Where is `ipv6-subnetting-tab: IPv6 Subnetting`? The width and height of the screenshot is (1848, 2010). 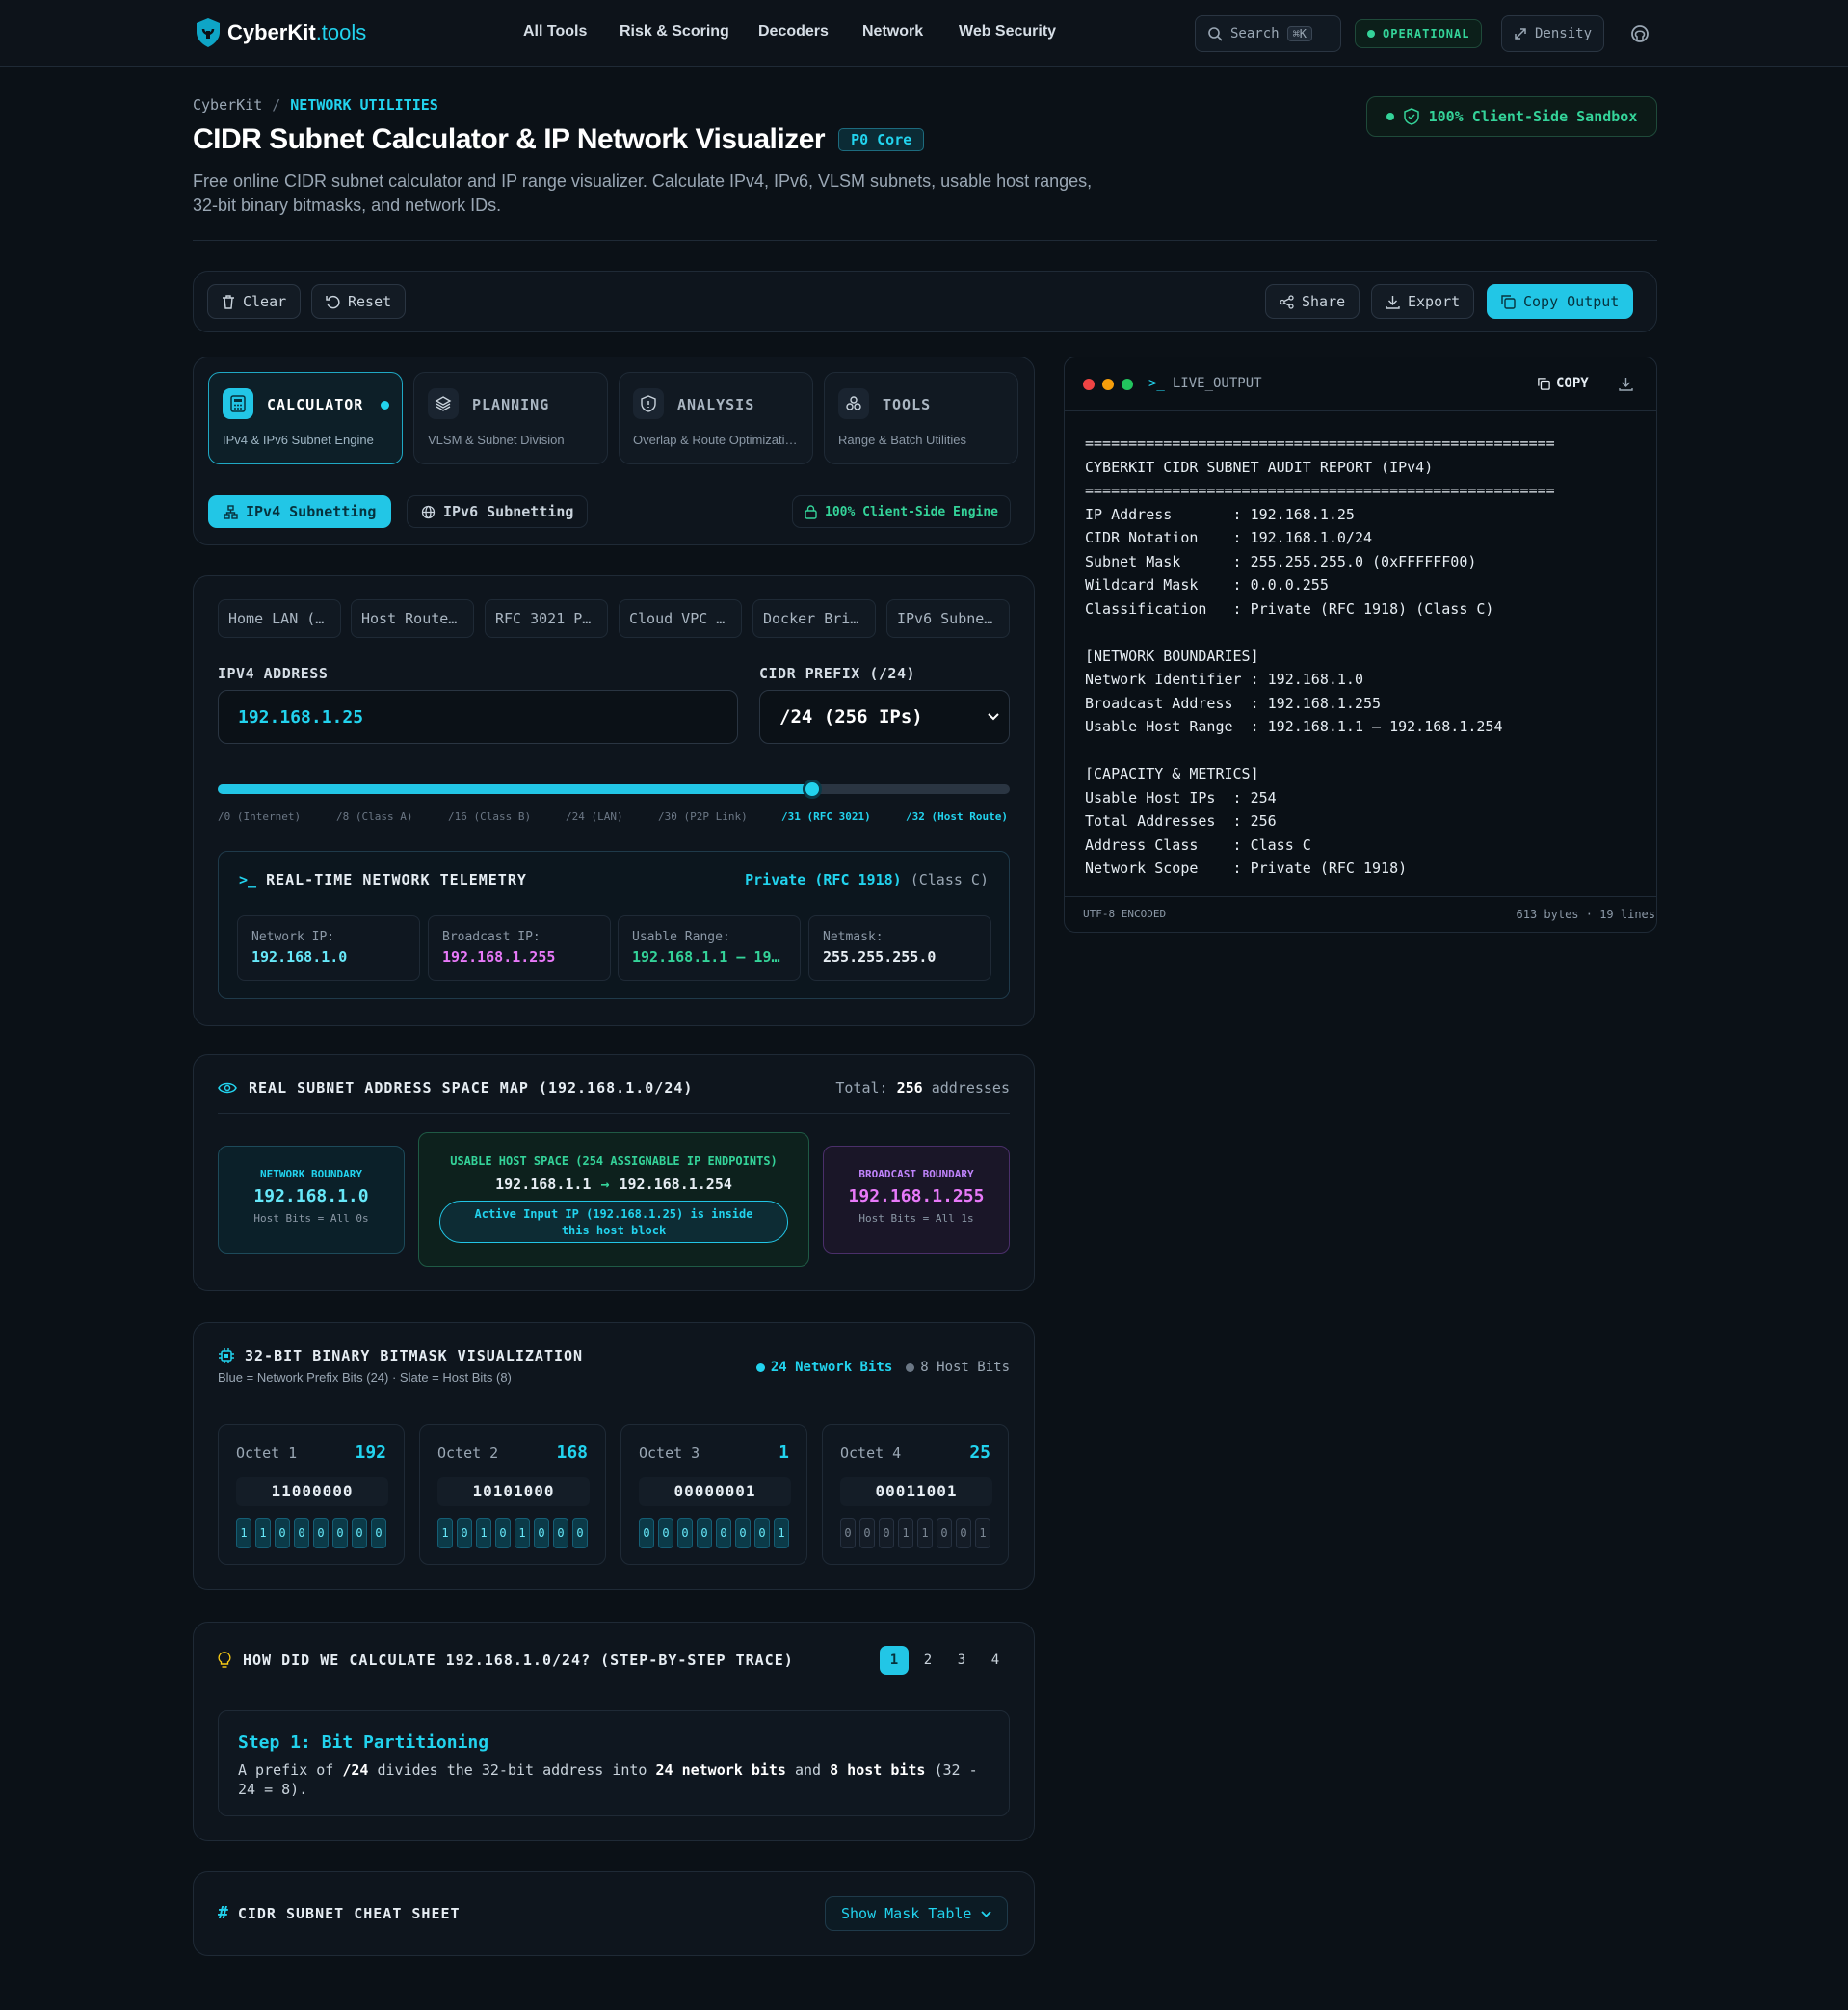 ipv6-subnetting-tab: IPv6 Subnetting is located at coordinates (498, 512).